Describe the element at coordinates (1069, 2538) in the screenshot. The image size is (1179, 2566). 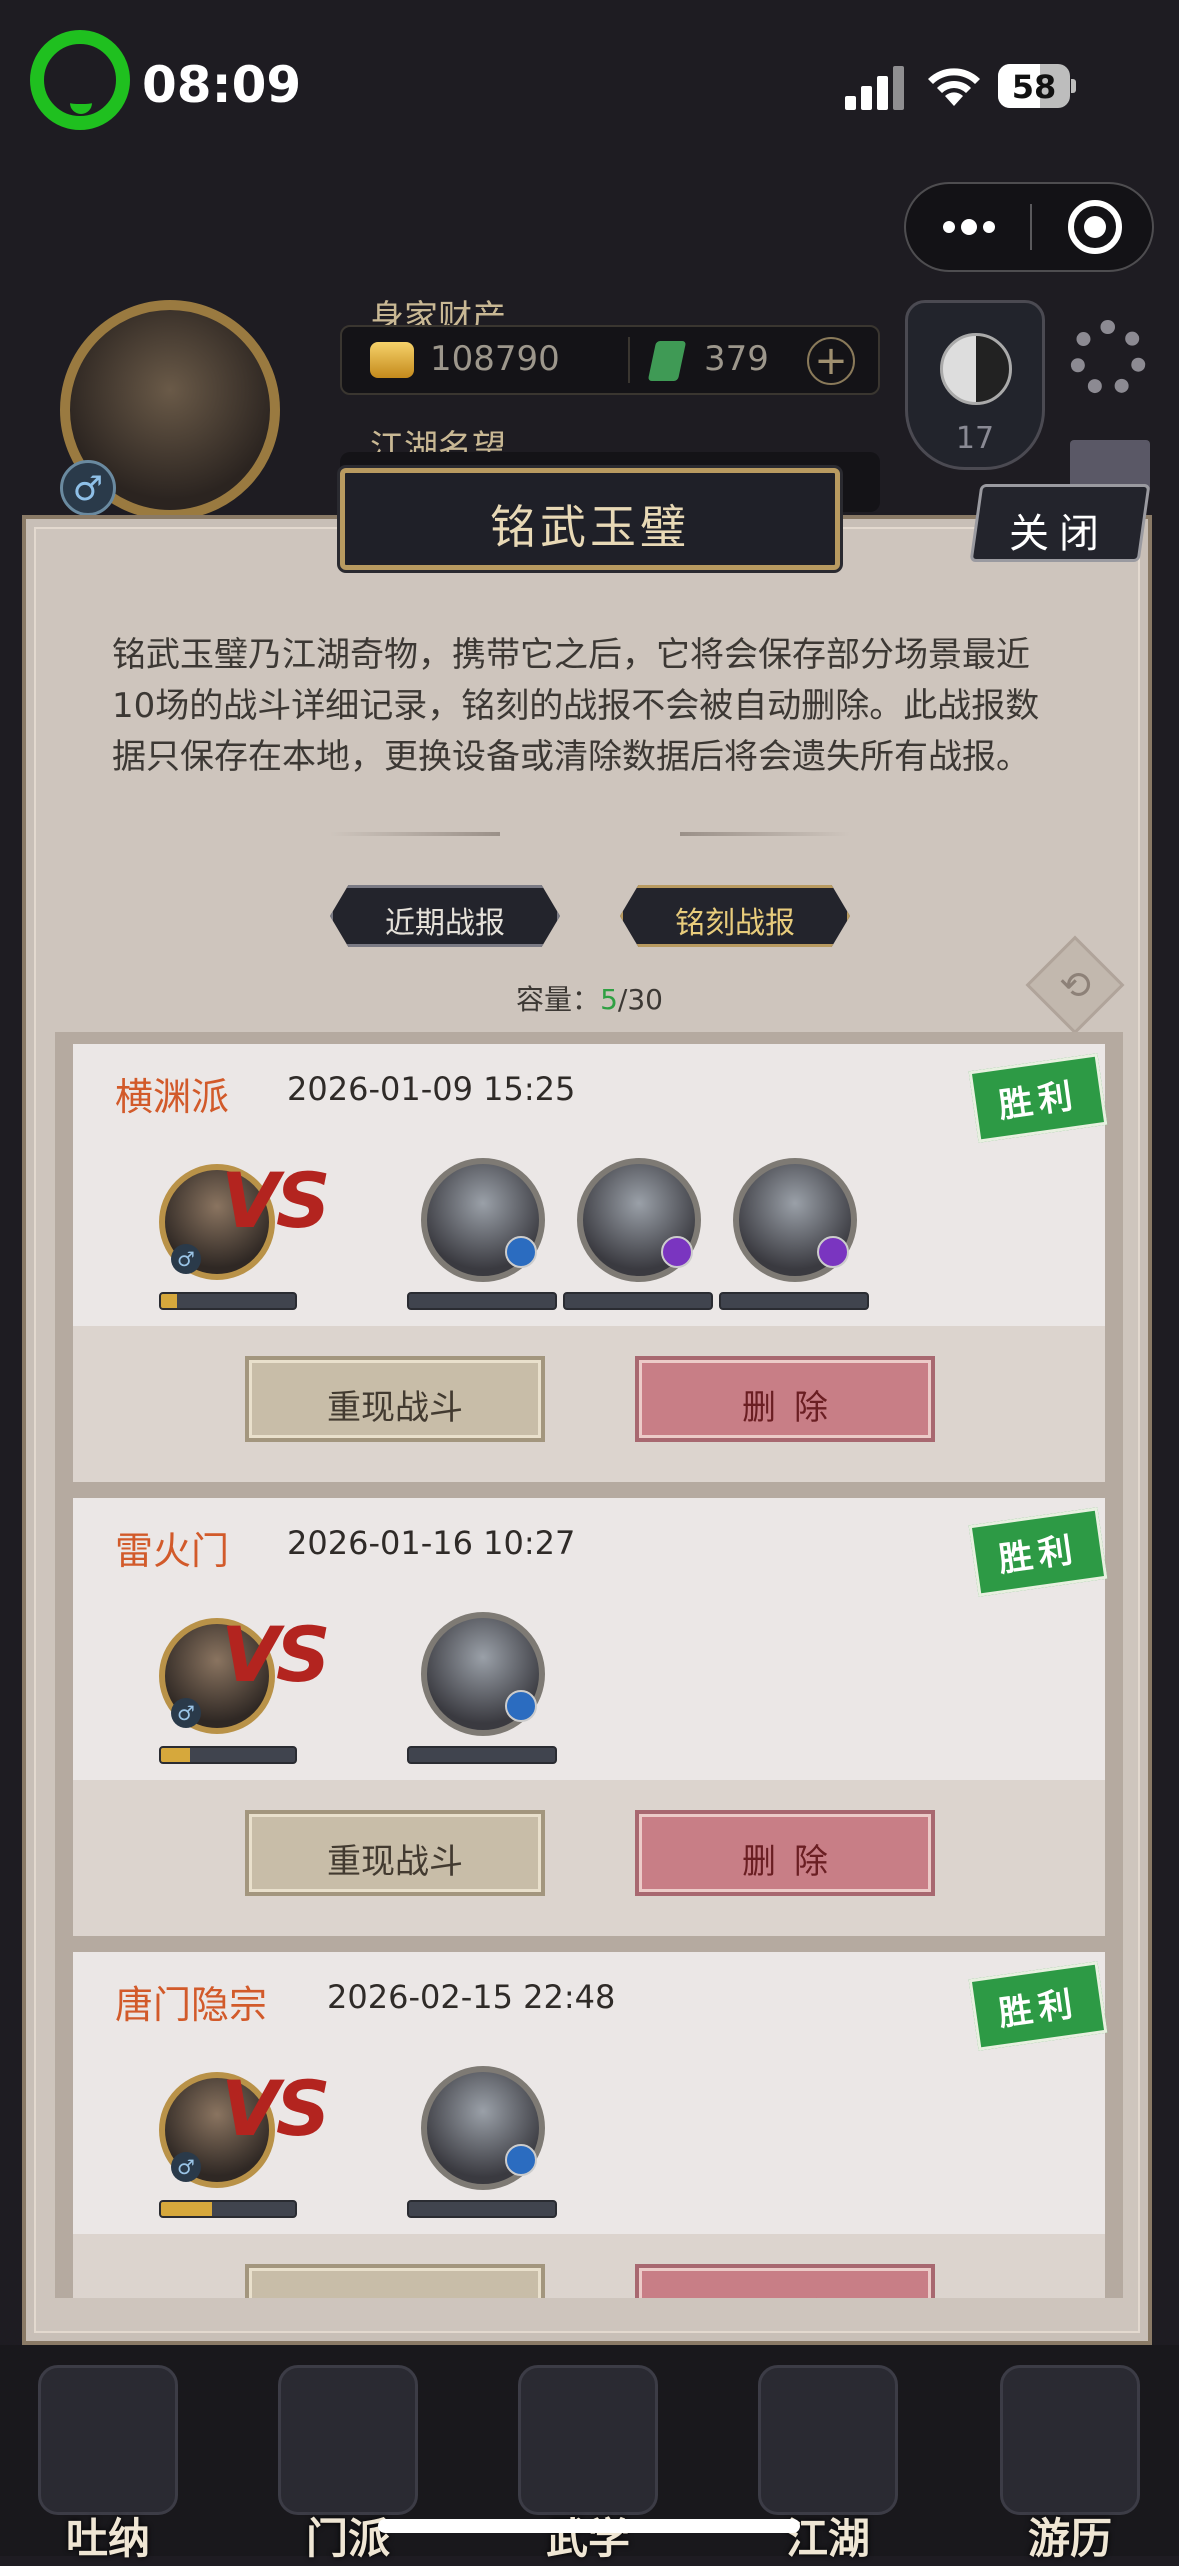
I see `nav-label: 游历` at that location.